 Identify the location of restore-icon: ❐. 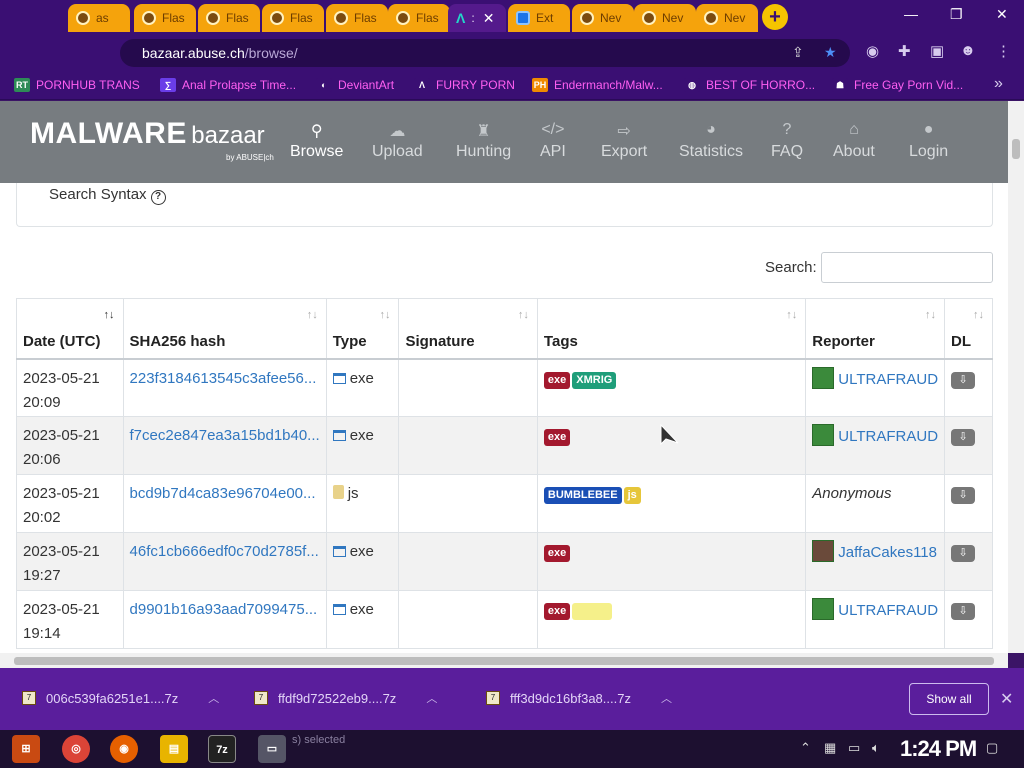
(956, 14).